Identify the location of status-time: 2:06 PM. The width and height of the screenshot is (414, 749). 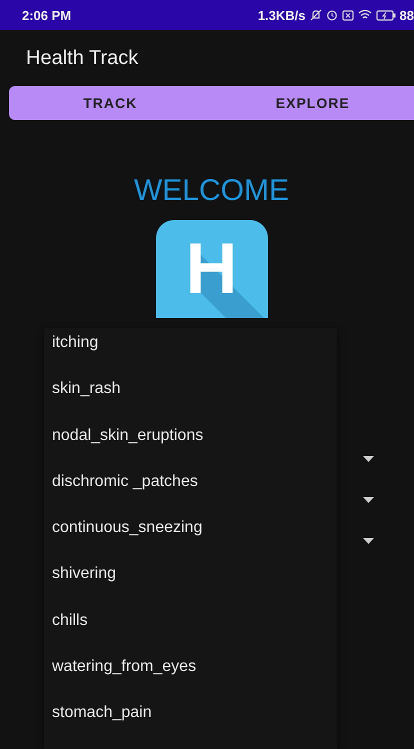
(47, 15).